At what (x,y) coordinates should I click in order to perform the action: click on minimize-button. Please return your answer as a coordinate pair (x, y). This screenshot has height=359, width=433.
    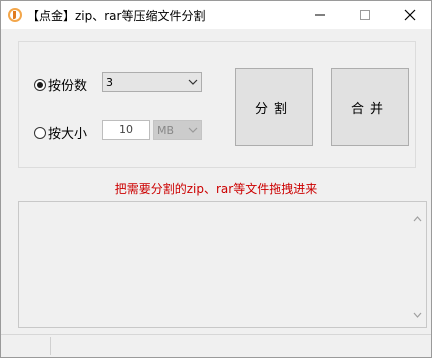
    Looking at the image, I should click on (320, 15).